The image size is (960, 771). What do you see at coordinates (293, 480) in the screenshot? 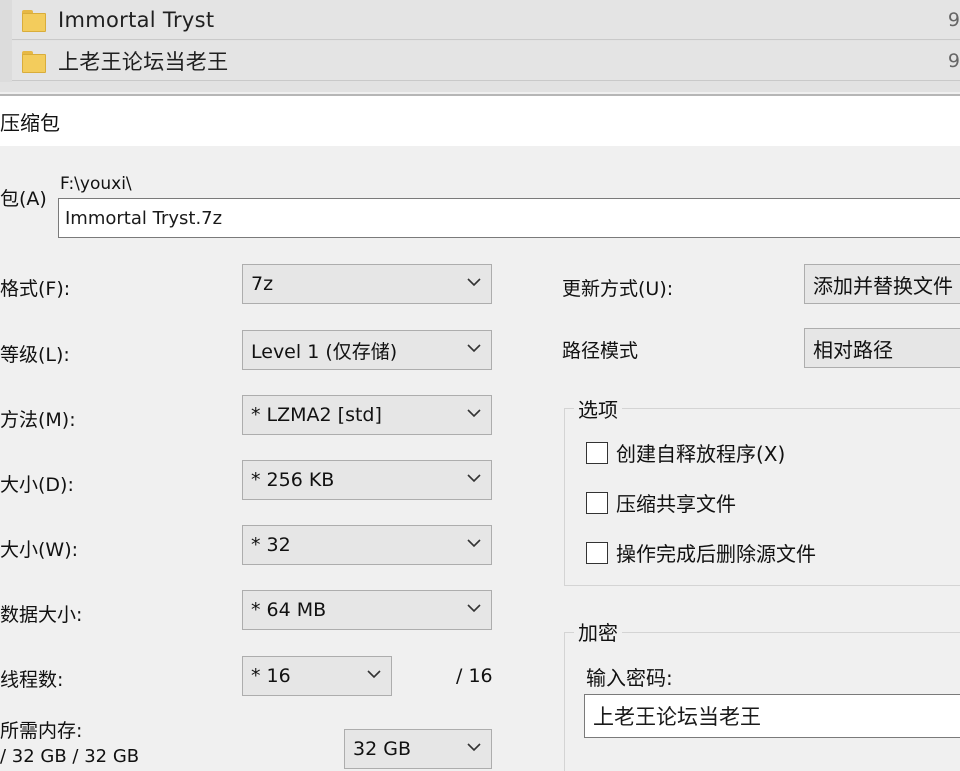
I see `dictionary-size-value: * 256 KB` at bounding box center [293, 480].